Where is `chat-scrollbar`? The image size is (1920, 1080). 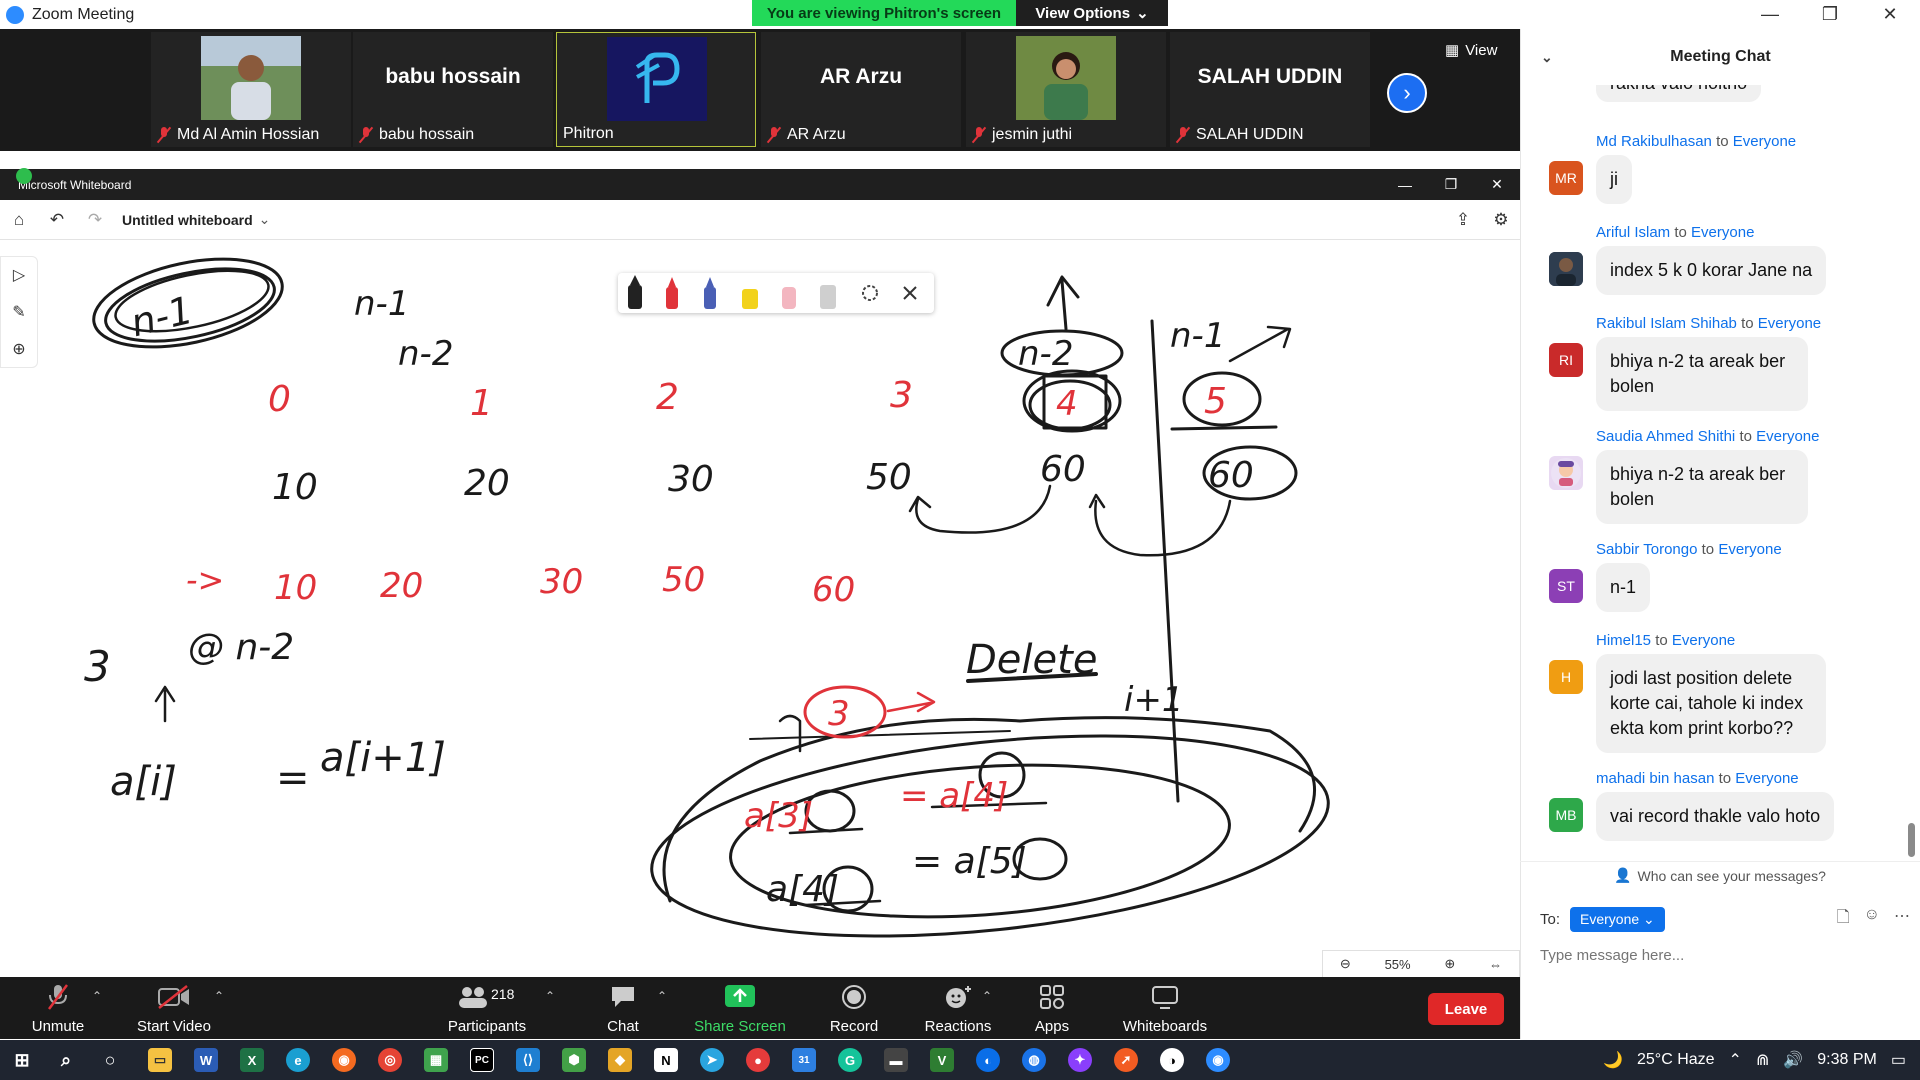
chat-scrollbar is located at coordinates (1911, 840).